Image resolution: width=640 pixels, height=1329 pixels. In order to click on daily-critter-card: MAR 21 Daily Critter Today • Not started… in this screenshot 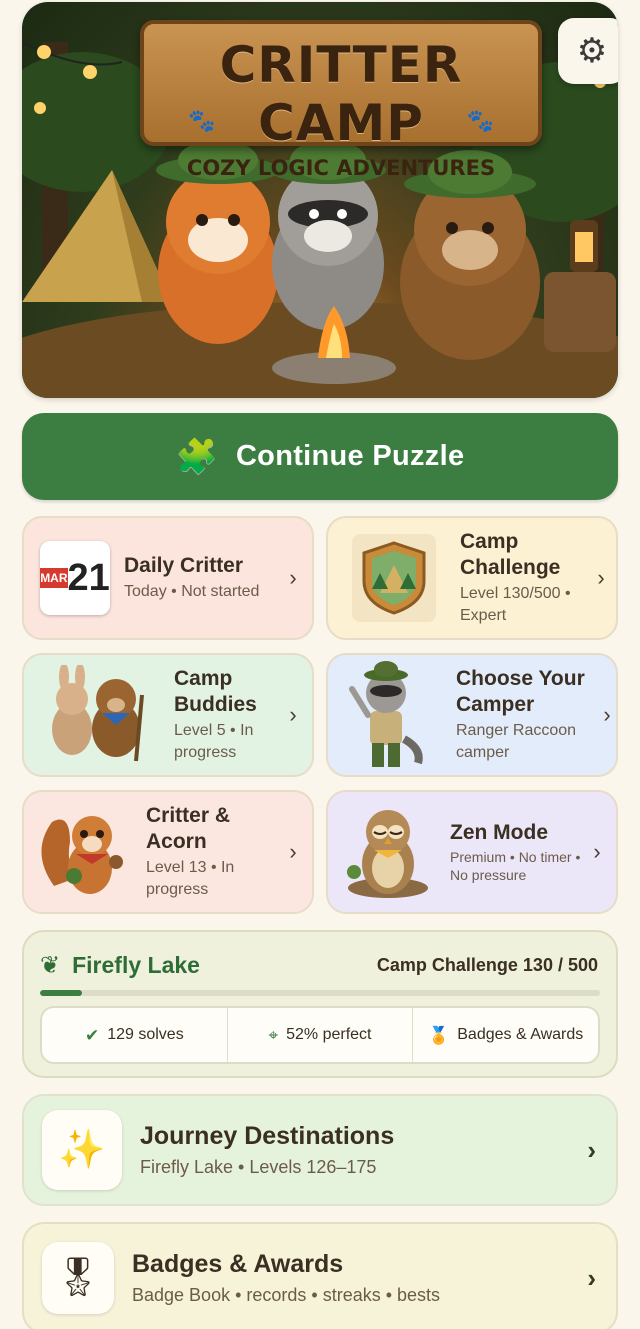, I will do `click(168, 578)`.